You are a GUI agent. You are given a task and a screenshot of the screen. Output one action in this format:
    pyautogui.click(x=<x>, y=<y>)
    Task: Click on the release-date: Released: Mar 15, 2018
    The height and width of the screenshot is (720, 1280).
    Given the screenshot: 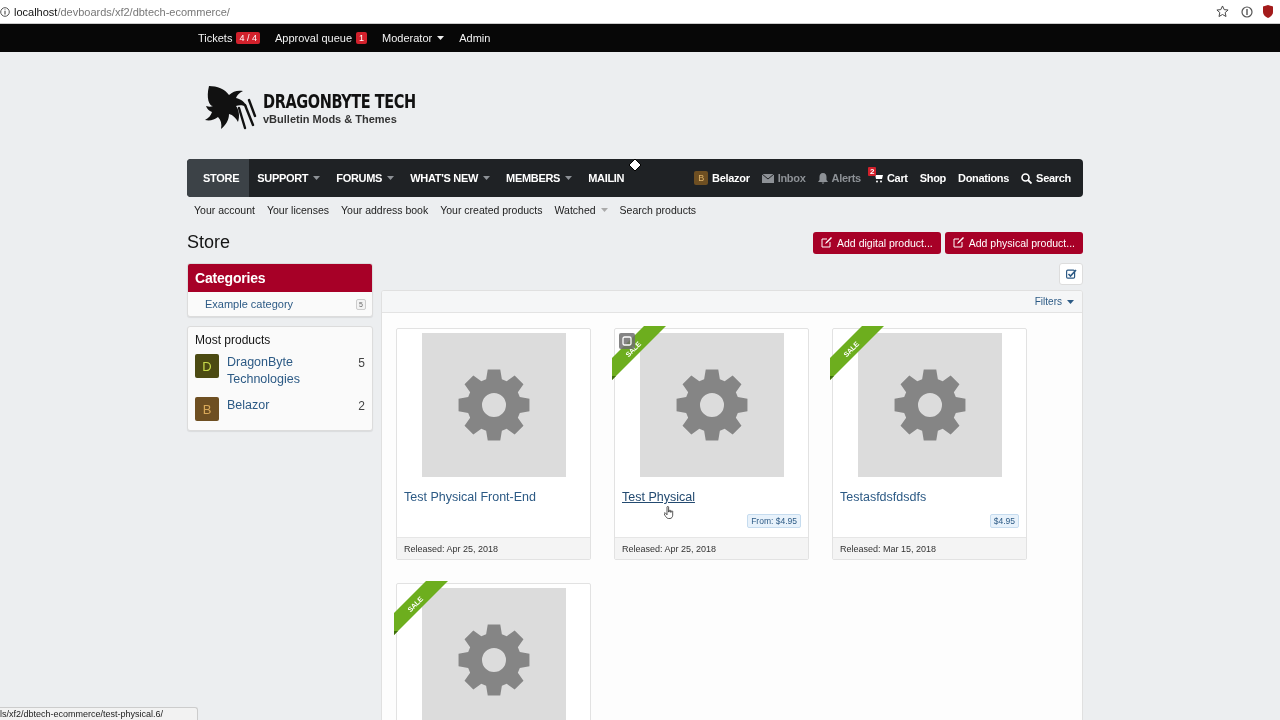 What is the action you would take?
    pyautogui.click(x=929, y=548)
    